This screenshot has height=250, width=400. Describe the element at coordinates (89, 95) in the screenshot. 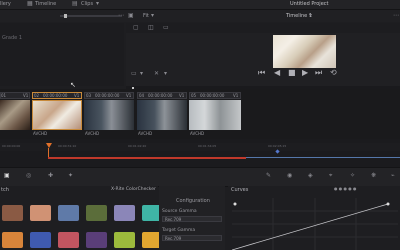

I see `clip-num: 03` at that location.